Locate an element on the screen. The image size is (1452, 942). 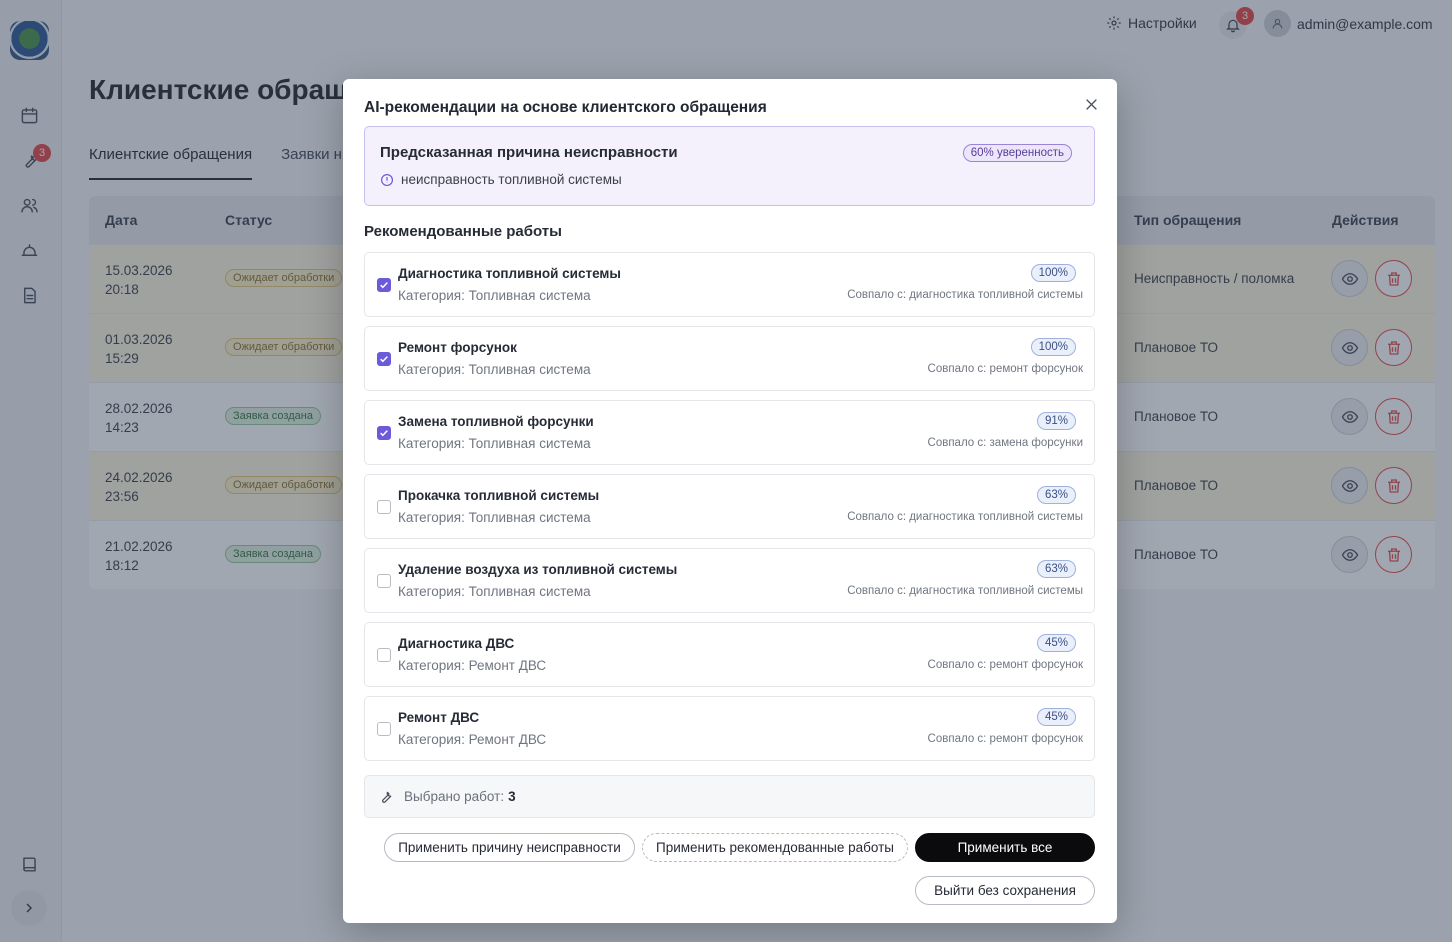
recommended-works-title: Рекомендованные работы is located at coordinates (463, 231).